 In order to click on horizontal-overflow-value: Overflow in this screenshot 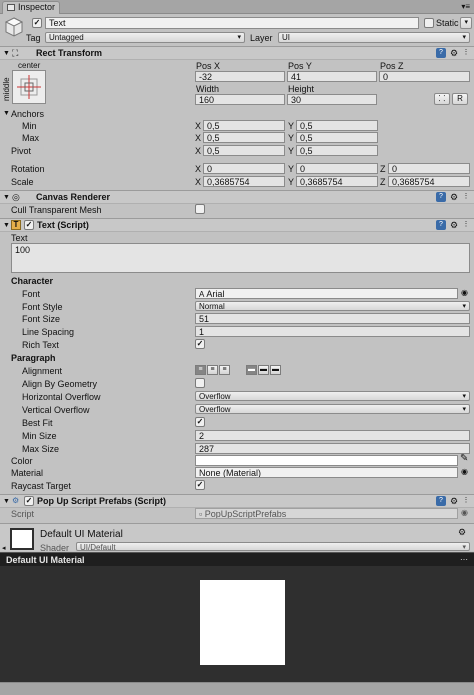, I will do `click(215, 396)`.